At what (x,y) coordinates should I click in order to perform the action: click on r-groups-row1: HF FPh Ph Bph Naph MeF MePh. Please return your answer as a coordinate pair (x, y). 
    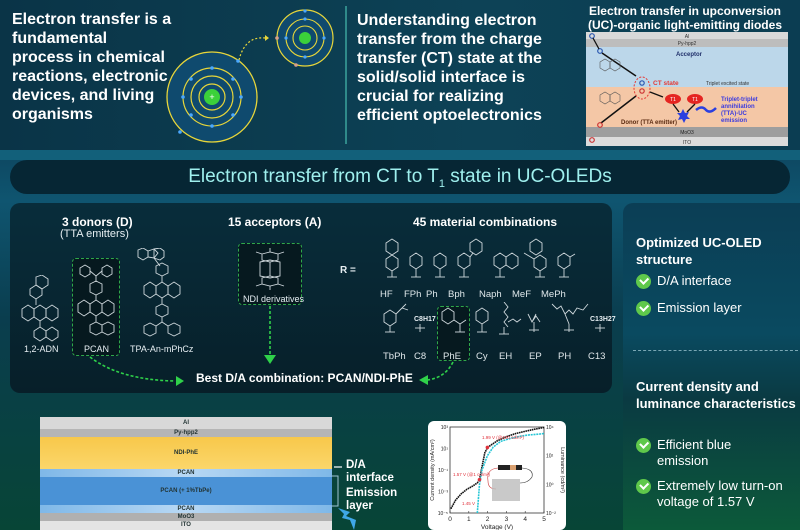
    Looking at the image, I should click on (490, 294).